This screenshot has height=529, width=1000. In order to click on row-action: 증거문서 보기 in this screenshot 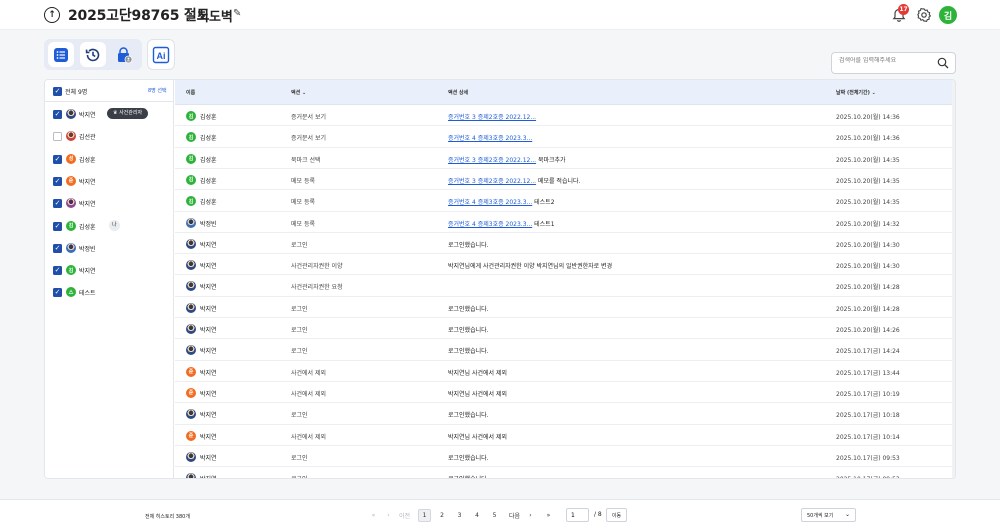, I will do `click(309, 139)`.